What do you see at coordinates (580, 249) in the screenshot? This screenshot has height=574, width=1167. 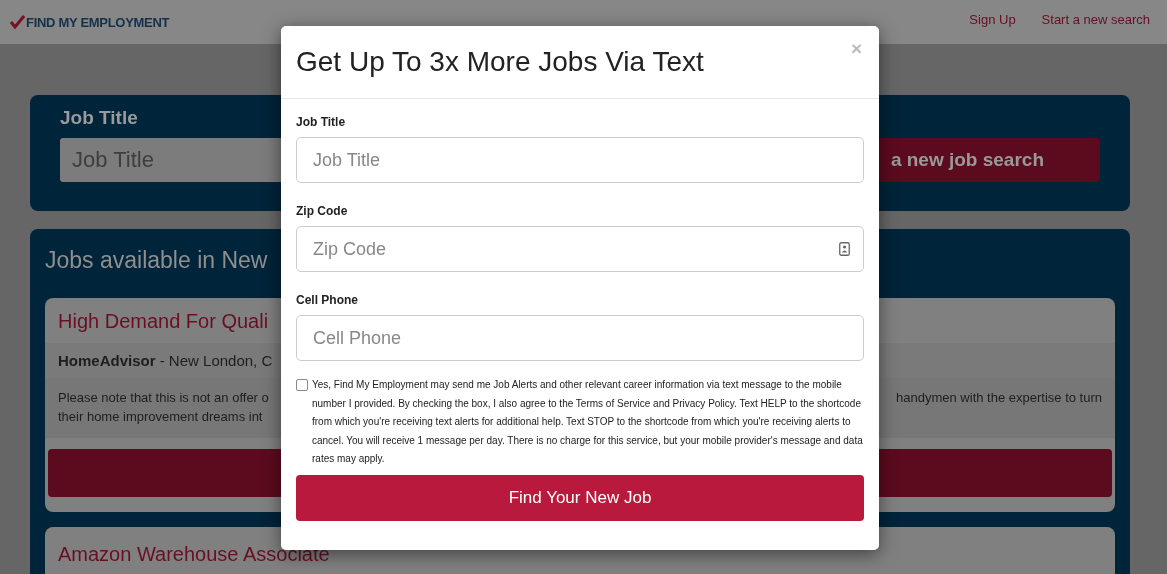 I see `text-field: Zip Code` at bounding box center [580, 249].